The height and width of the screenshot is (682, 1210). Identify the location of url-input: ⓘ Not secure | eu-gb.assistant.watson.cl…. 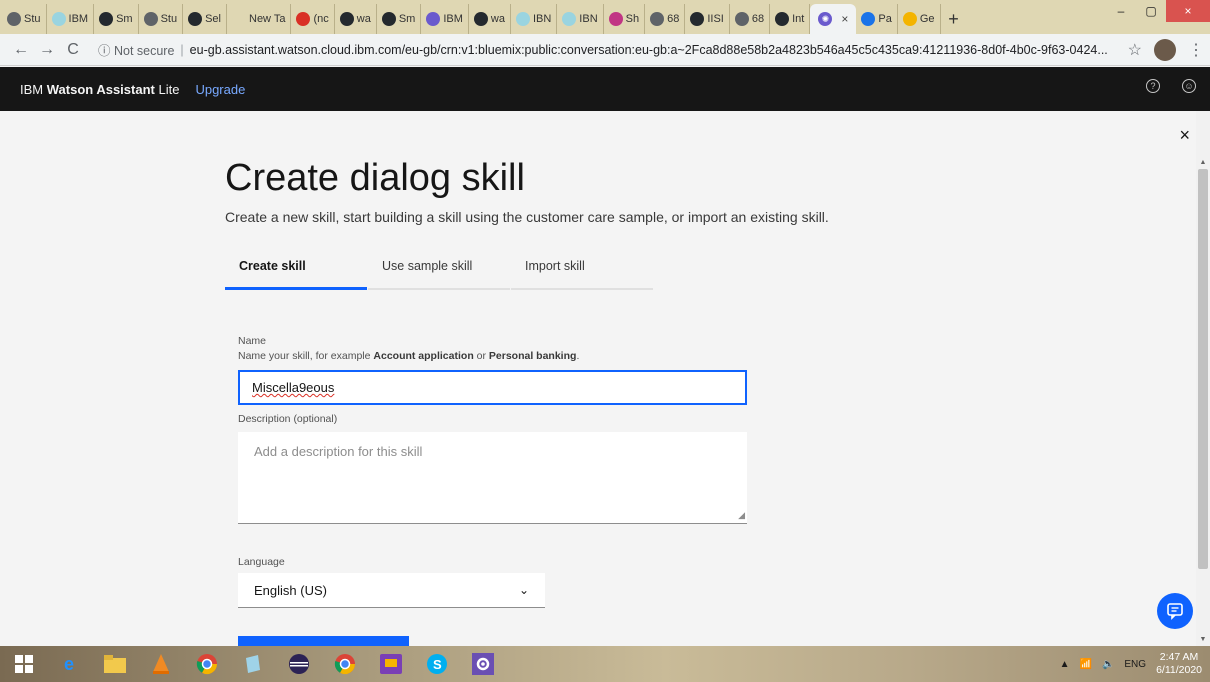
(607, 50).